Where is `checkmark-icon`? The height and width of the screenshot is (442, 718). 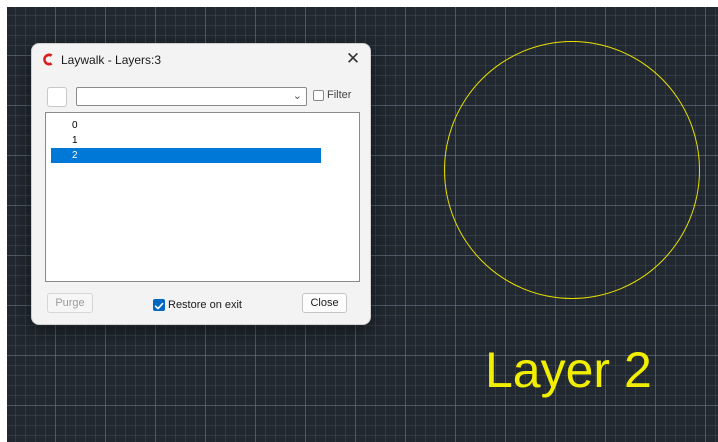 checkmark-icon is located at coordinates (159, 306).